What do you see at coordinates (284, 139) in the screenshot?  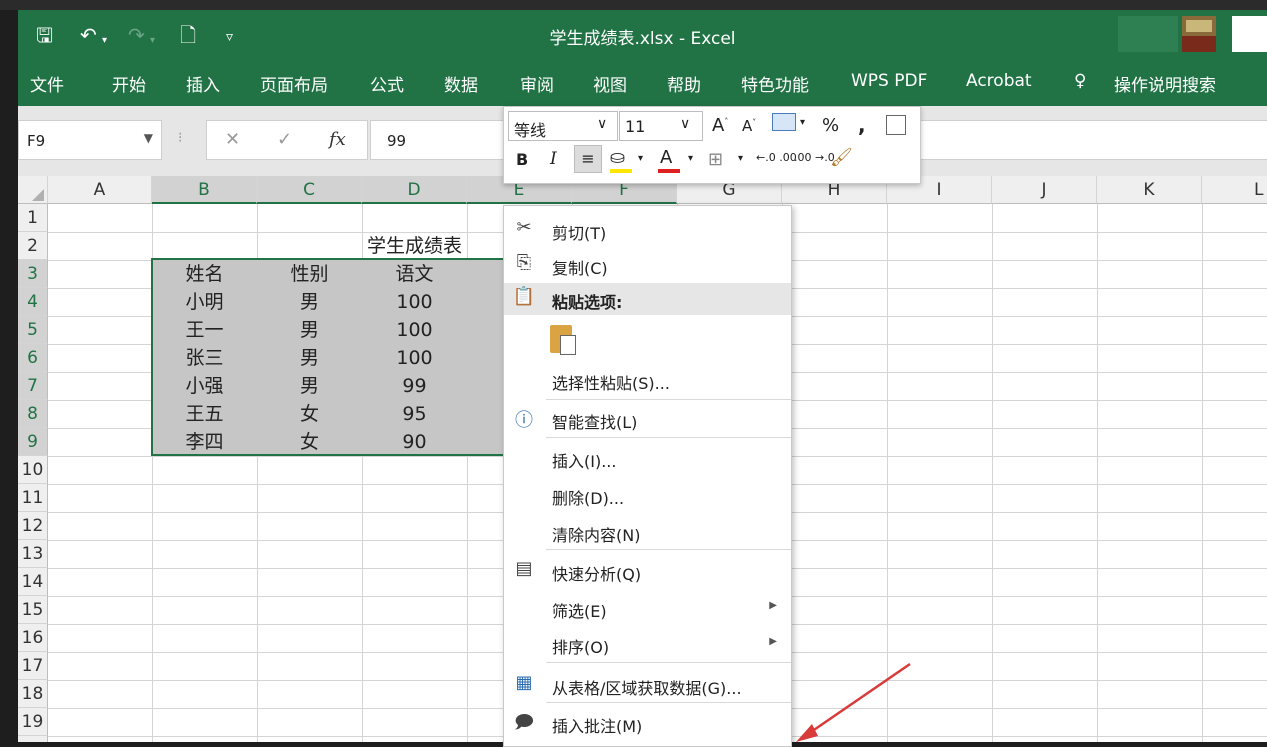 I see `enter-icon: ✓` at bounding box center [284, 139].